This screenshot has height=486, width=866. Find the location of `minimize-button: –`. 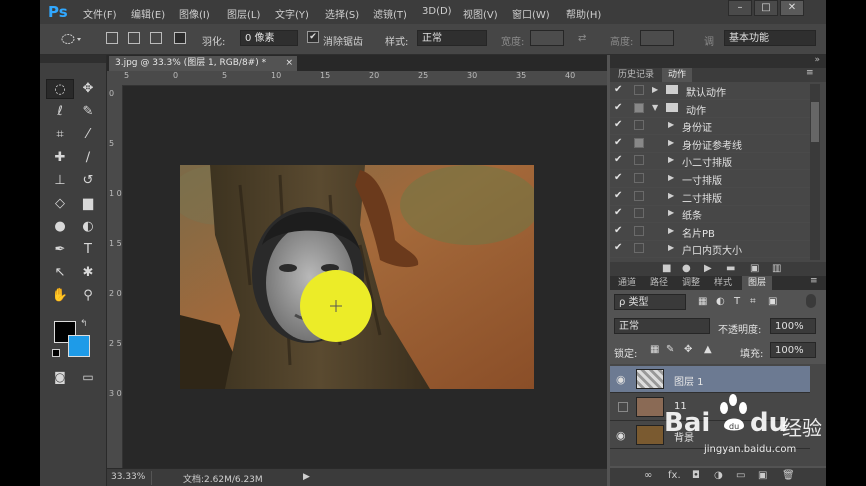

minimize-button: – is located at coordinates (740, 8).